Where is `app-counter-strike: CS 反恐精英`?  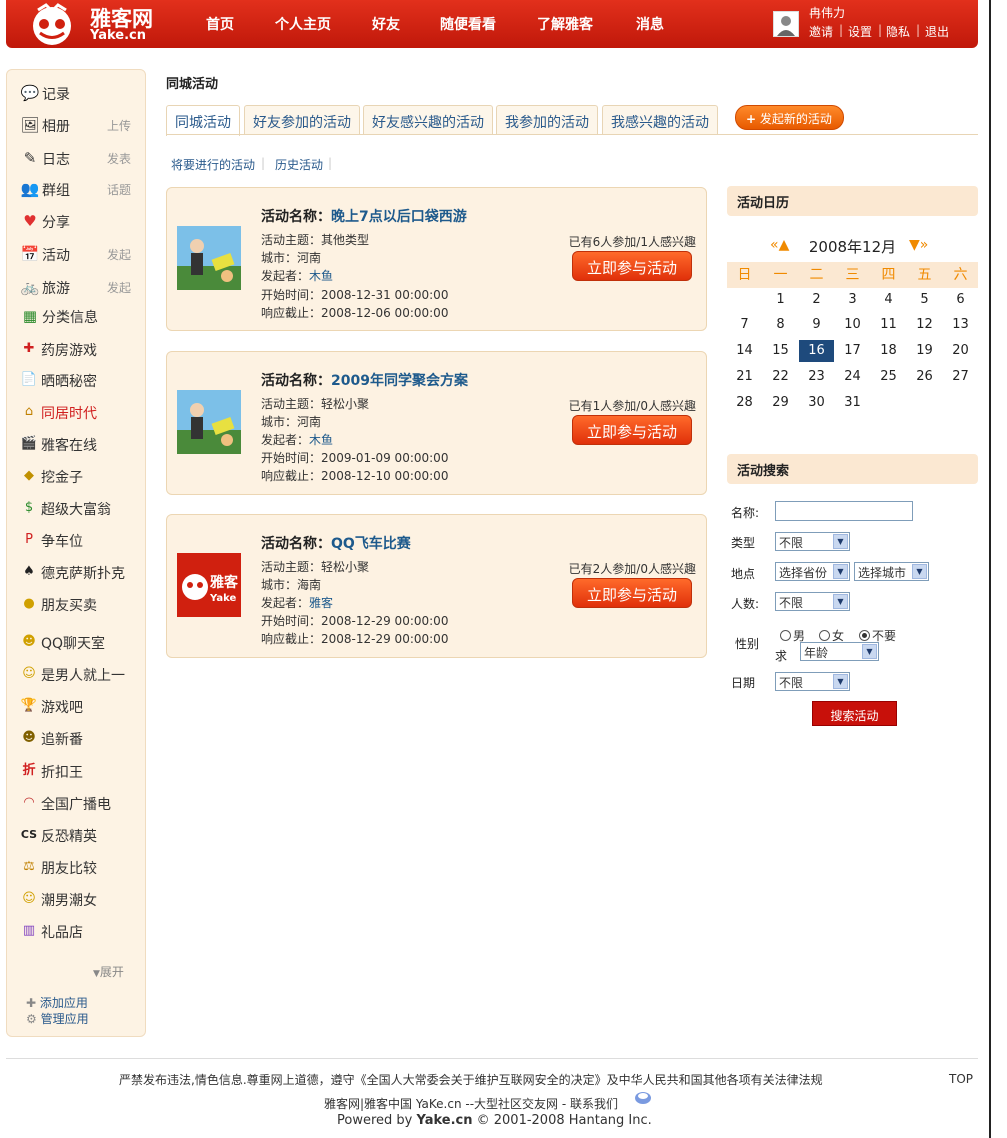
app-counter-strike: CS 反恐精英 is located at coordinates (80, 835).